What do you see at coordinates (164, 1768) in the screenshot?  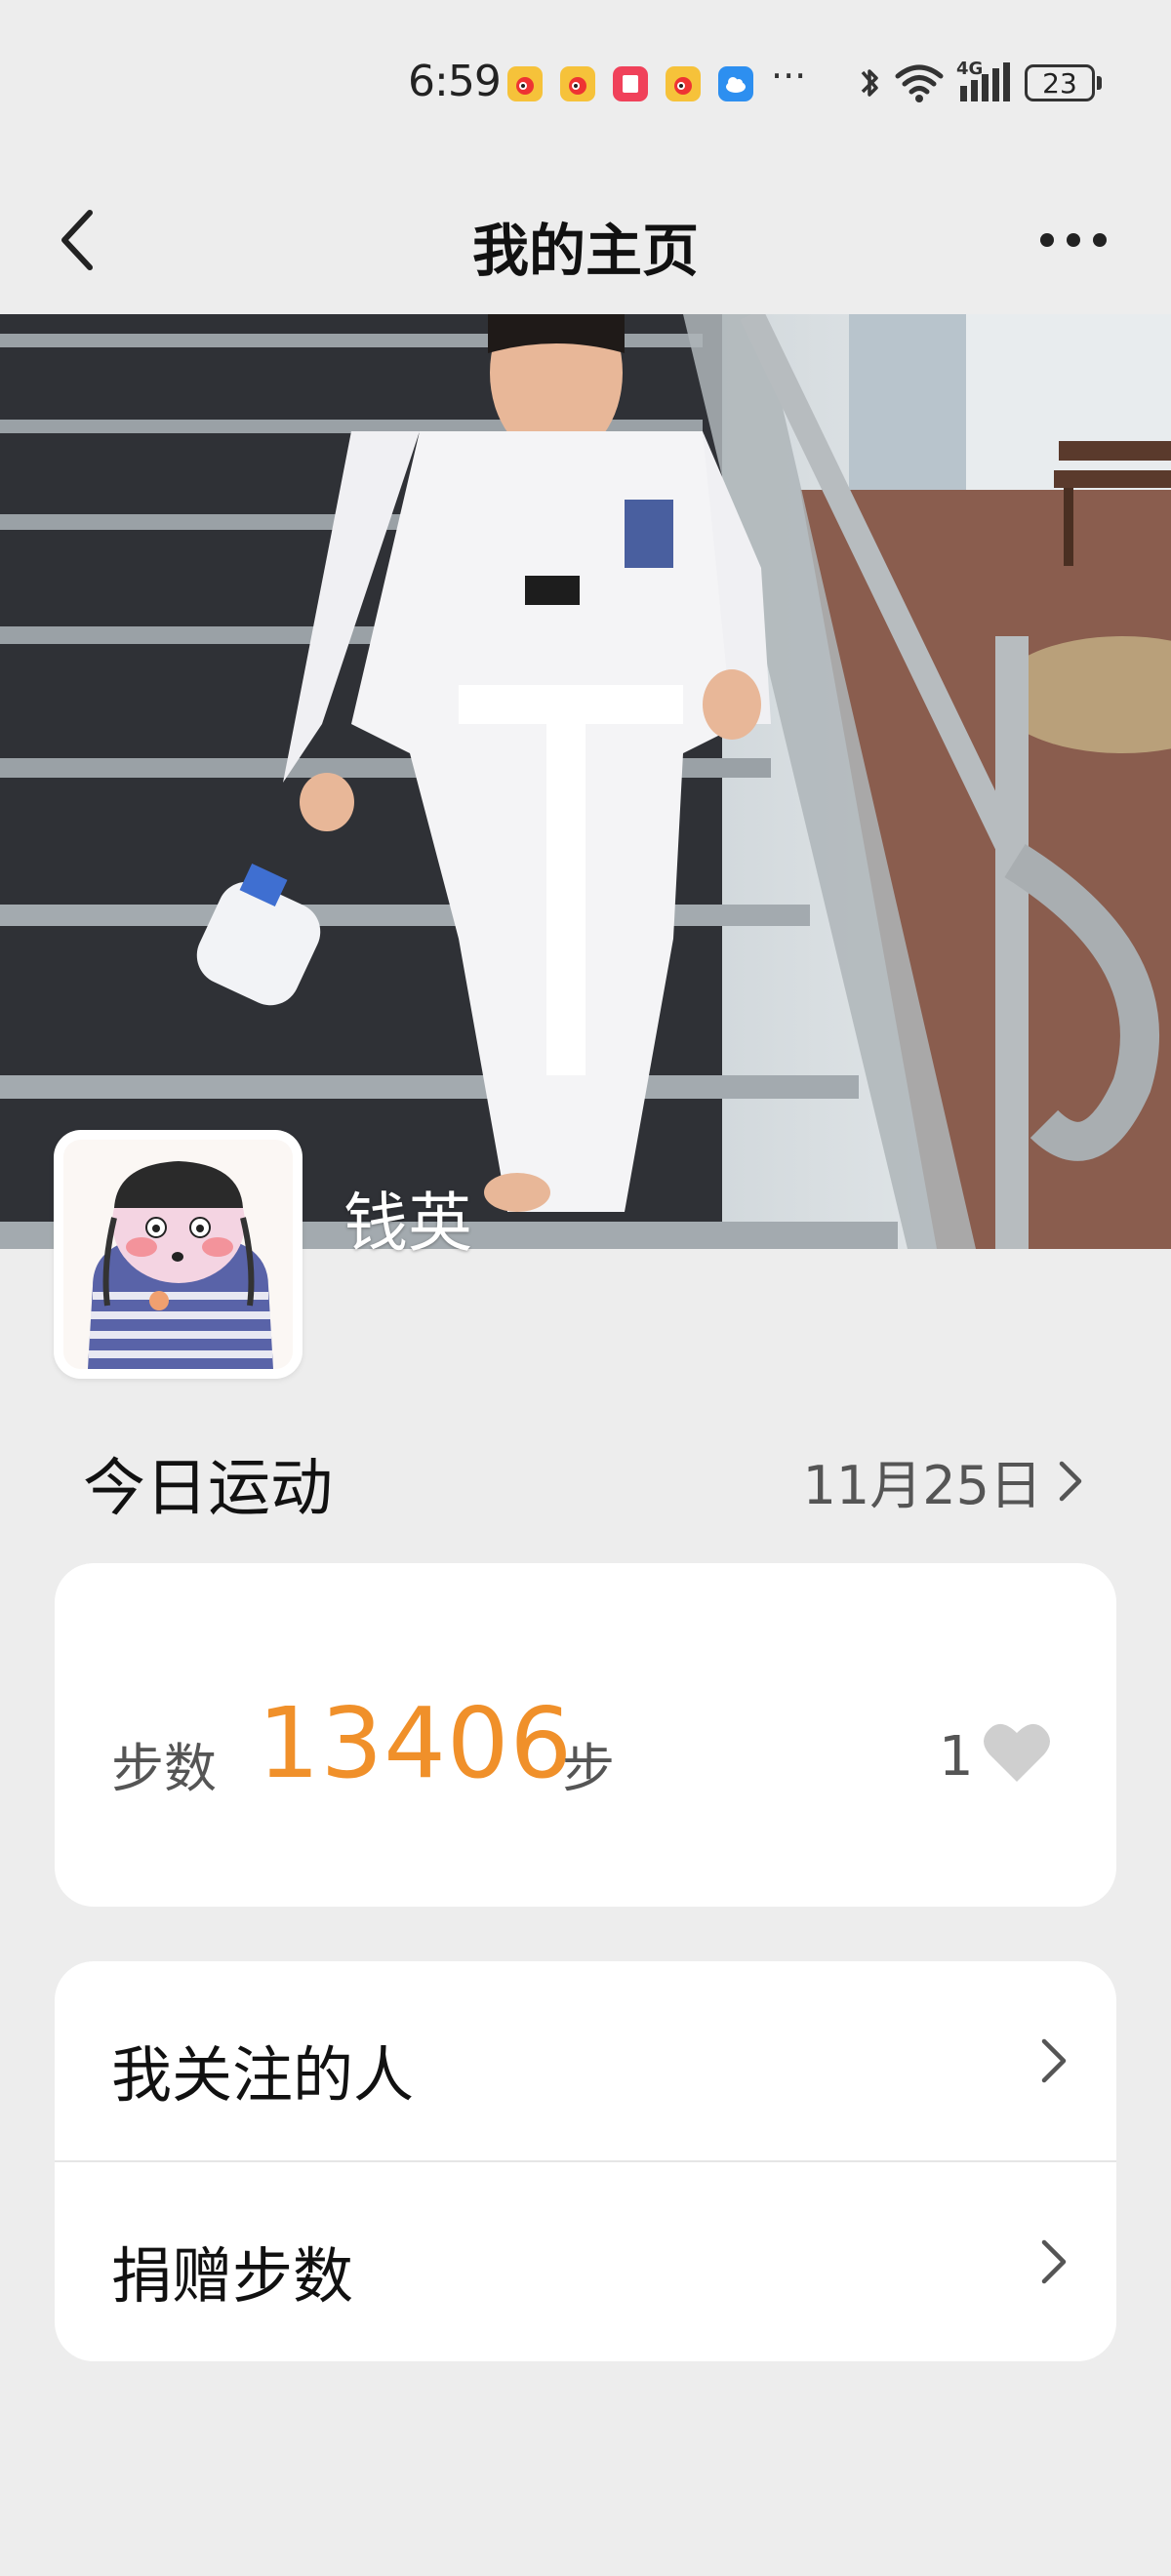 I see `steps-label: 步数` at bounding box center [164, 1768].